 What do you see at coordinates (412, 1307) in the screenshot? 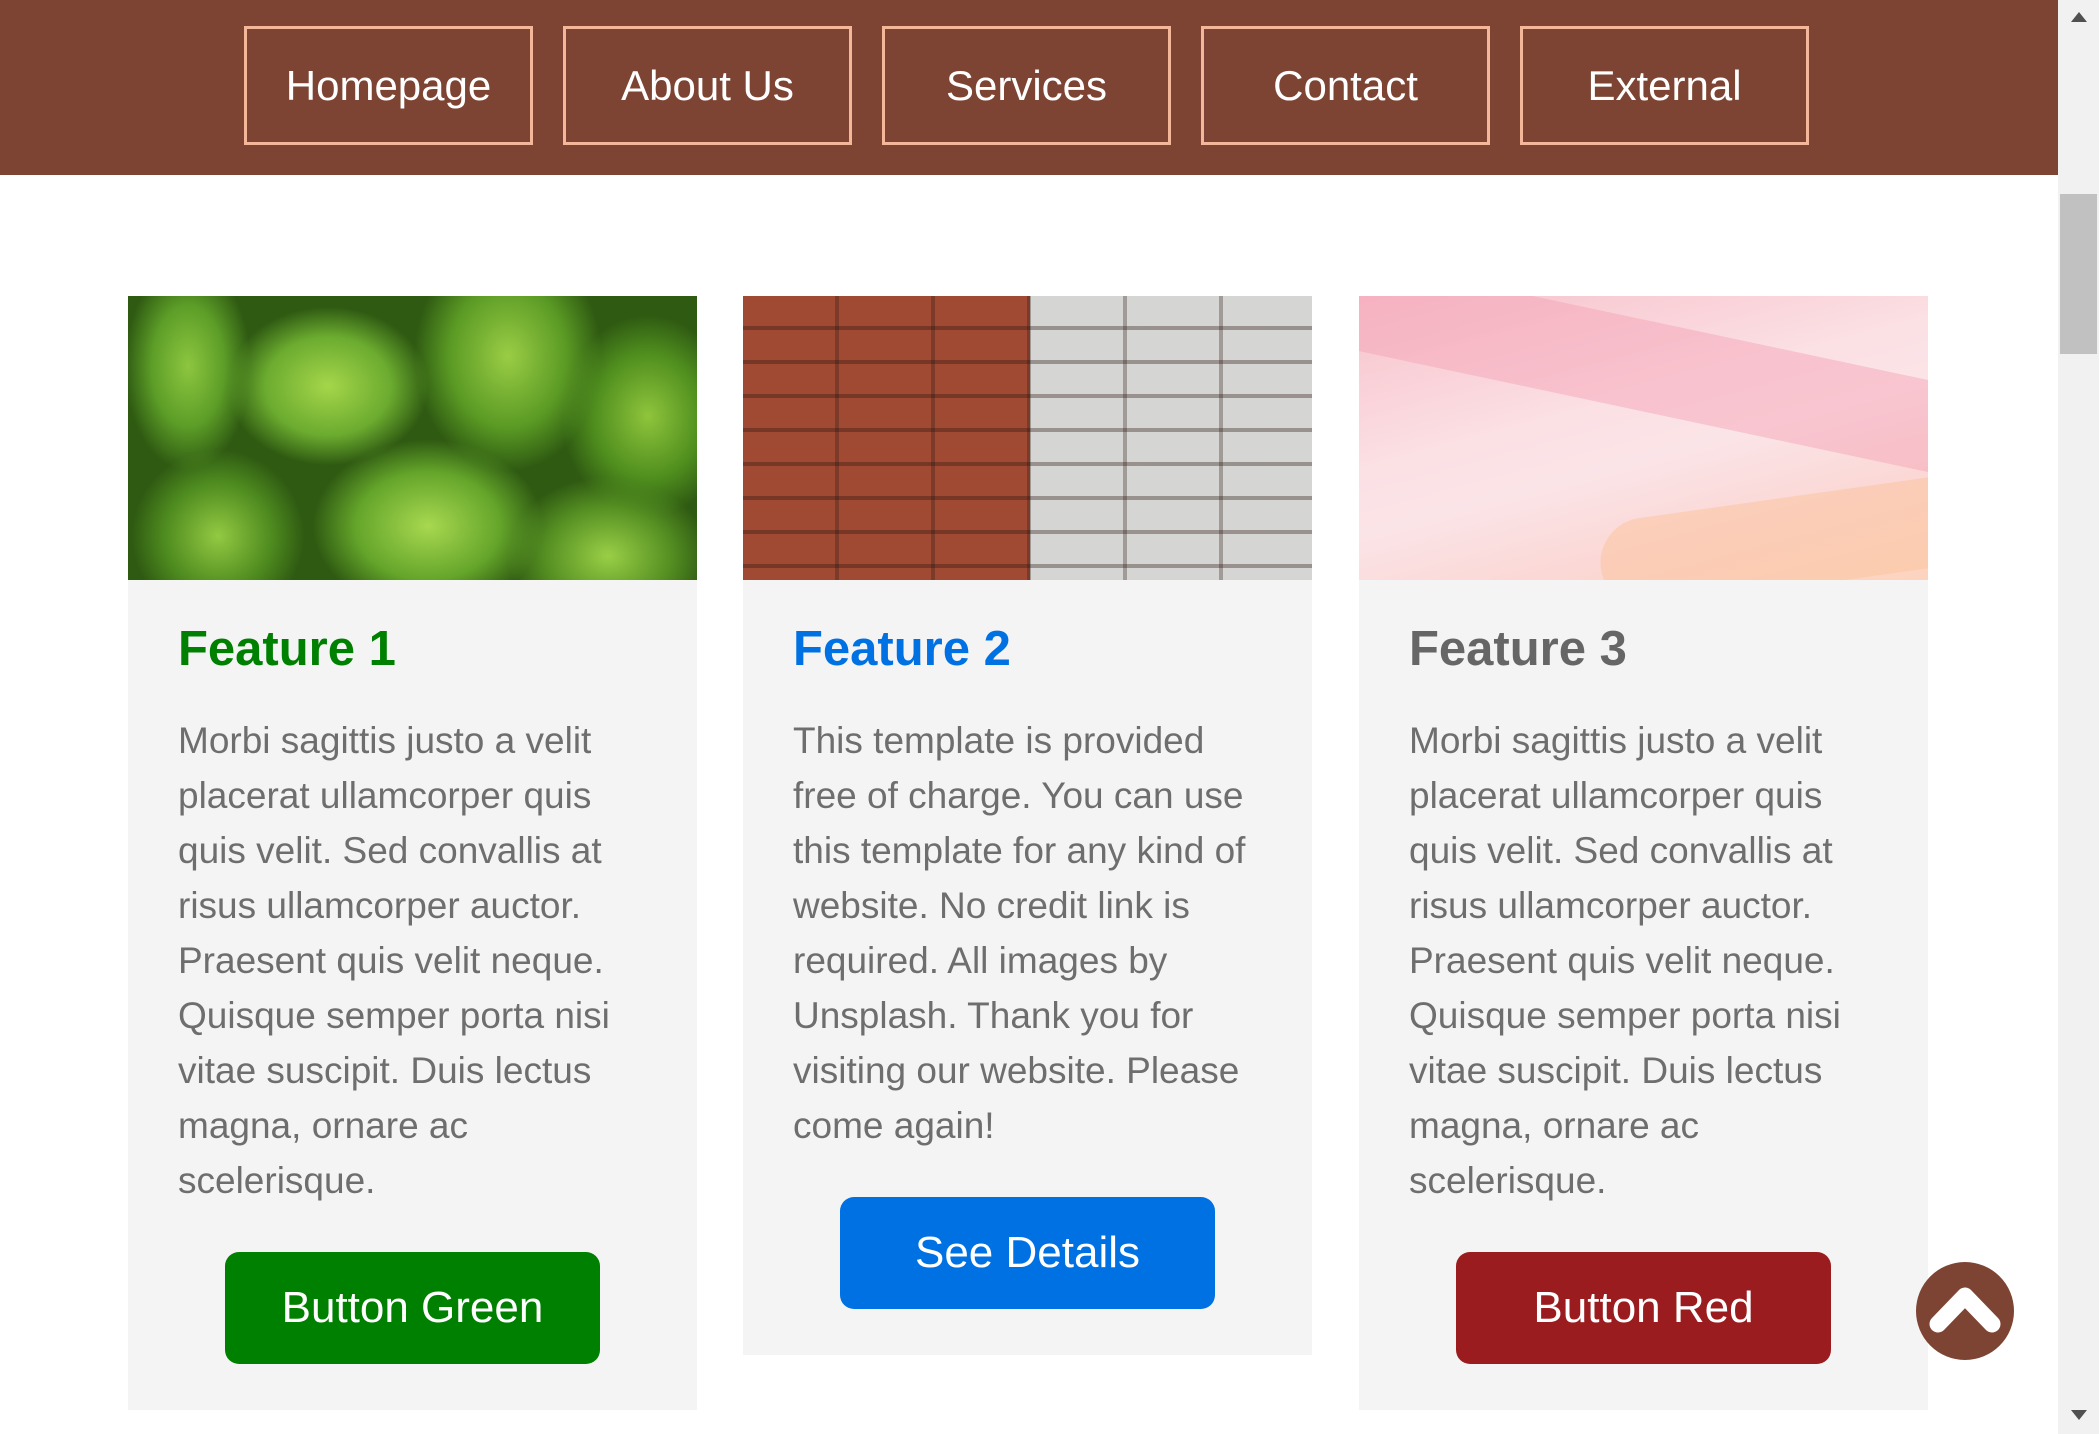
I see `button-green: Button Green` at bounding box center [412, 1307].